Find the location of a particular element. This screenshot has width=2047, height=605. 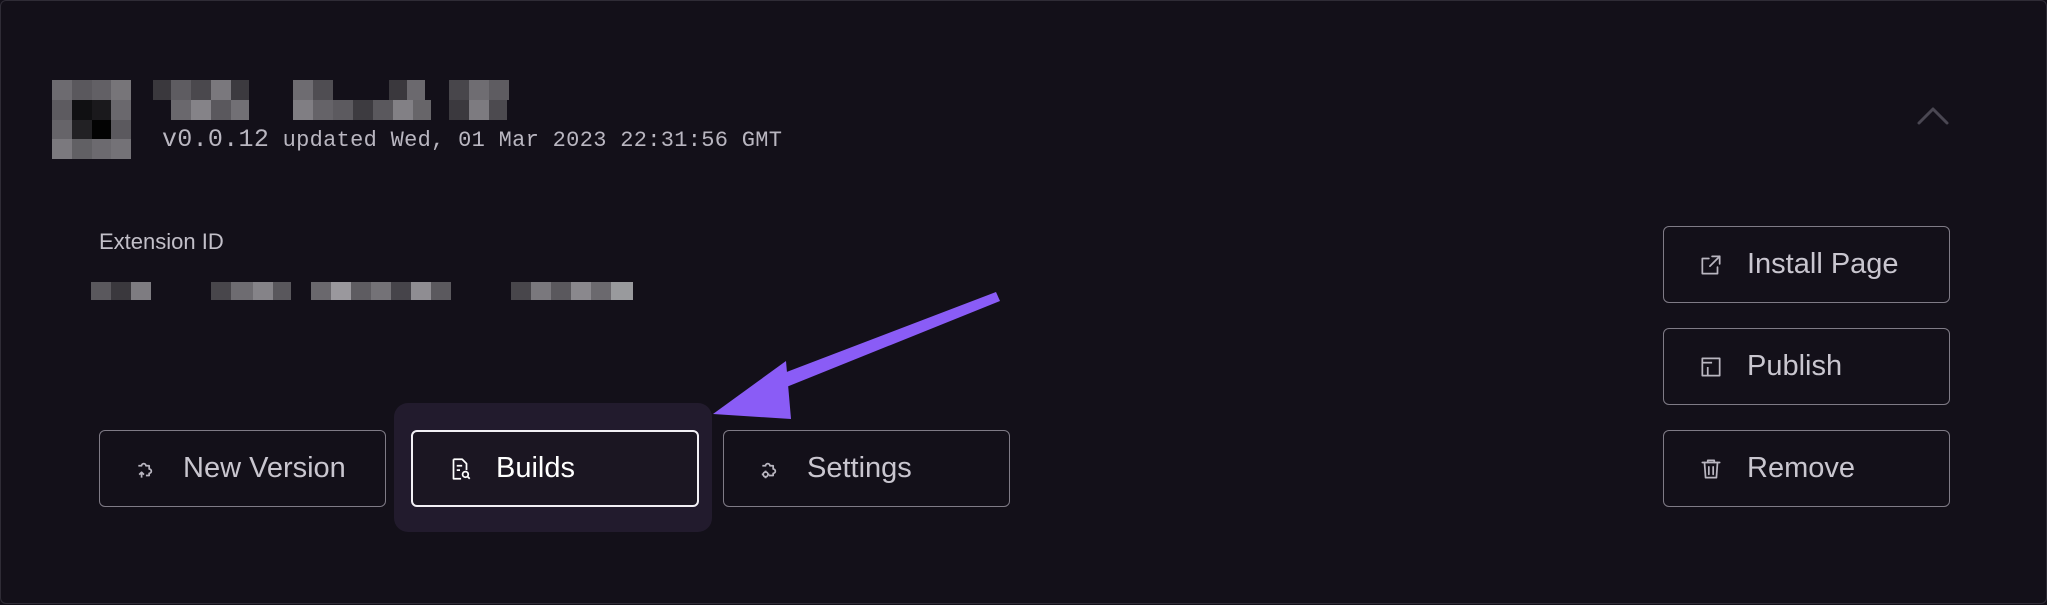

publish-button: Publish is located at coordinates (1806, 366).